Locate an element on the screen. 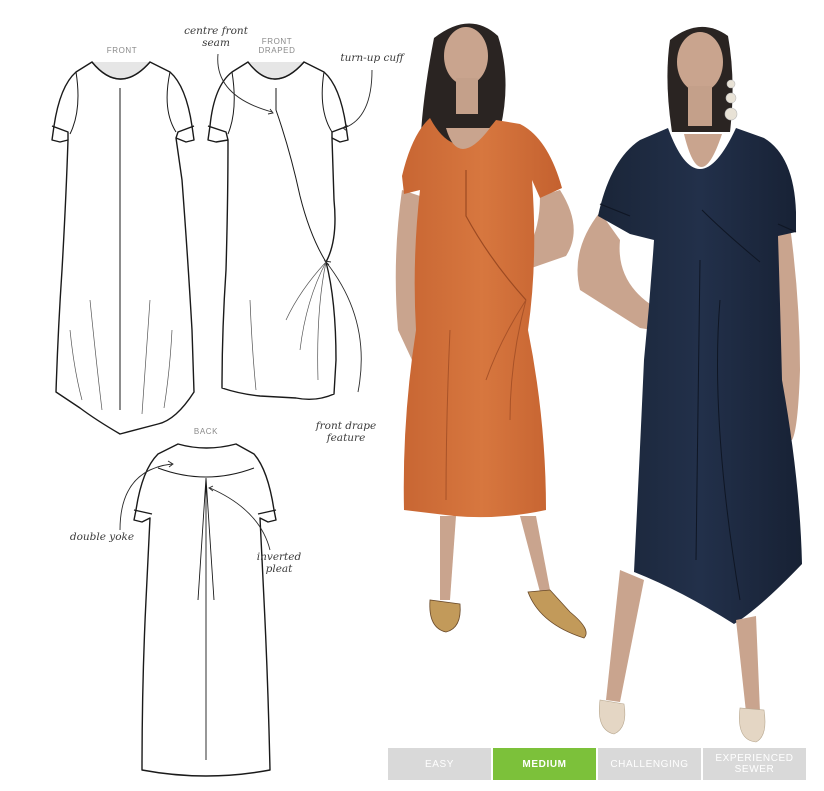 The image size is (824, 791). difficulty-medium-label: MEDIUM is located at coordinates (544, 764).